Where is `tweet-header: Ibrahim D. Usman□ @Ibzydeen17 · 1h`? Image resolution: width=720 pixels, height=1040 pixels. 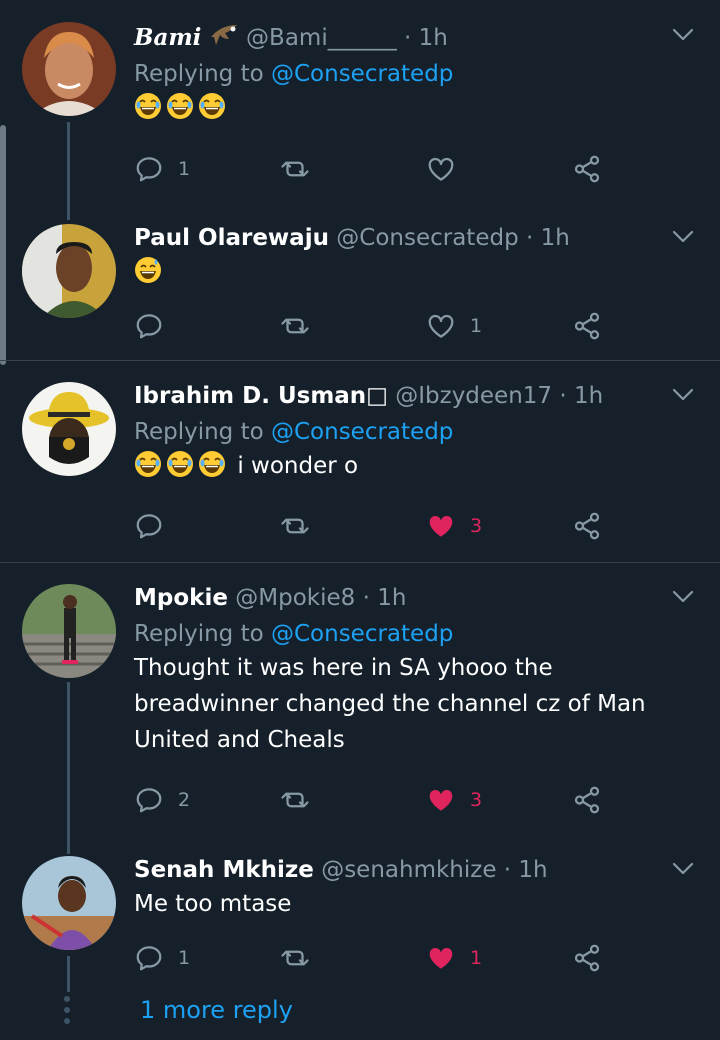 tweet-header: Ibrahim D. Usman□ @Ibzydeen17 · 1h is located at coordinates (397, 396).